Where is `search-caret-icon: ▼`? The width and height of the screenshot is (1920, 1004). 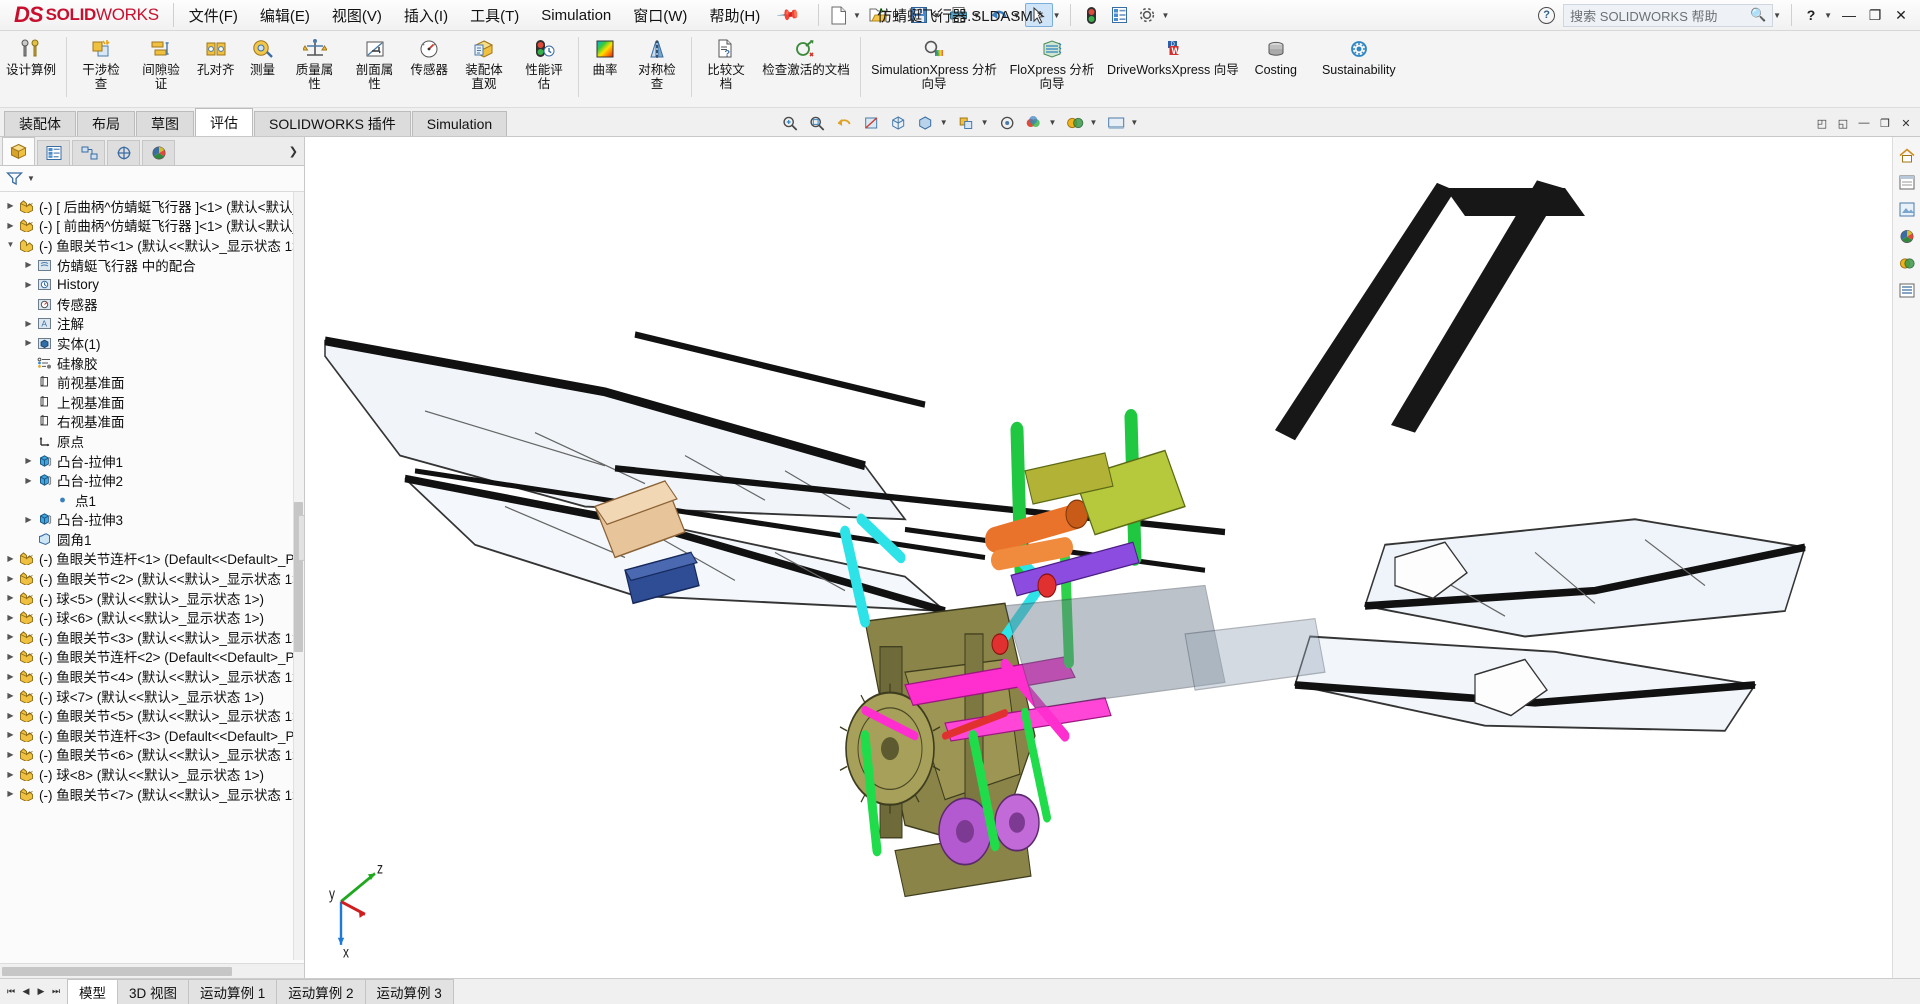 search-caret-icon: ▼ is located at coordinates (1777, 15).